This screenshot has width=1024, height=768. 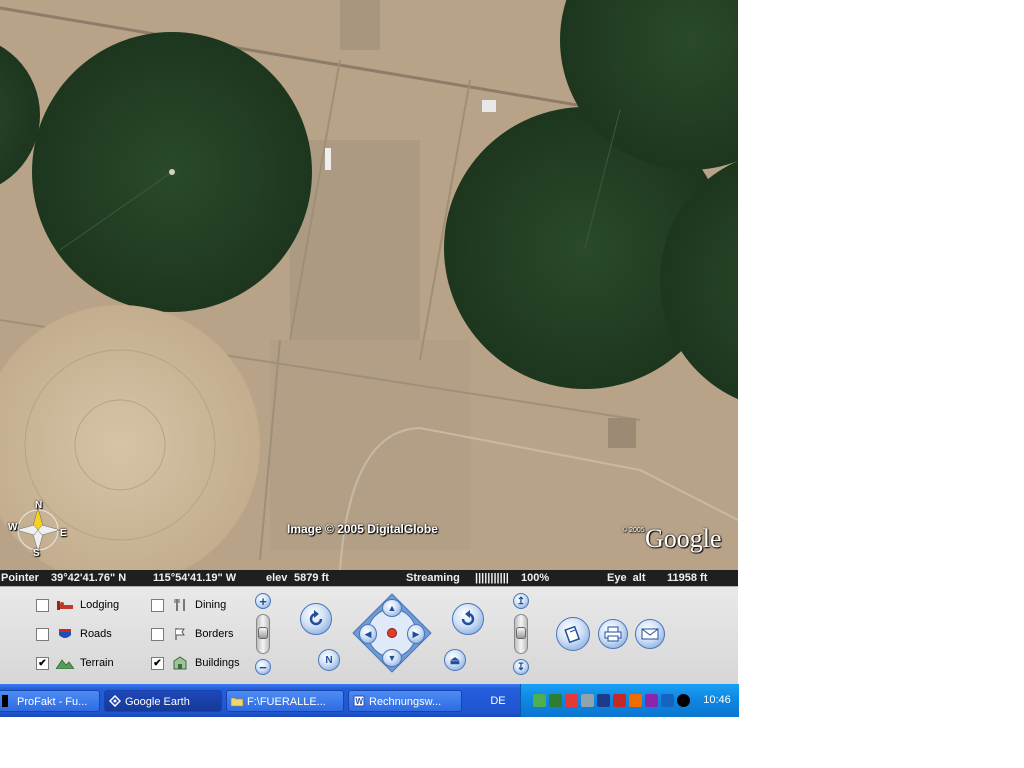 I want to click on navigation-pad: ▲ ▼ ◀ ▶, so click(x=392, y=633).